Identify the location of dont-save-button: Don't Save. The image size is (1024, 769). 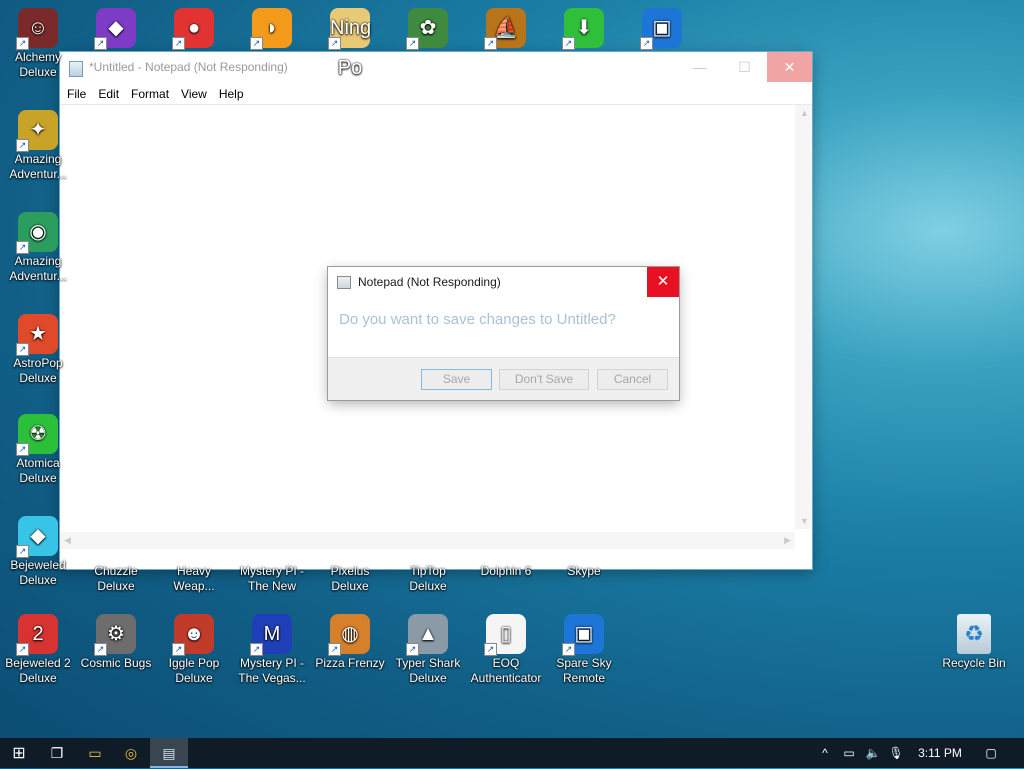
(544, 379).